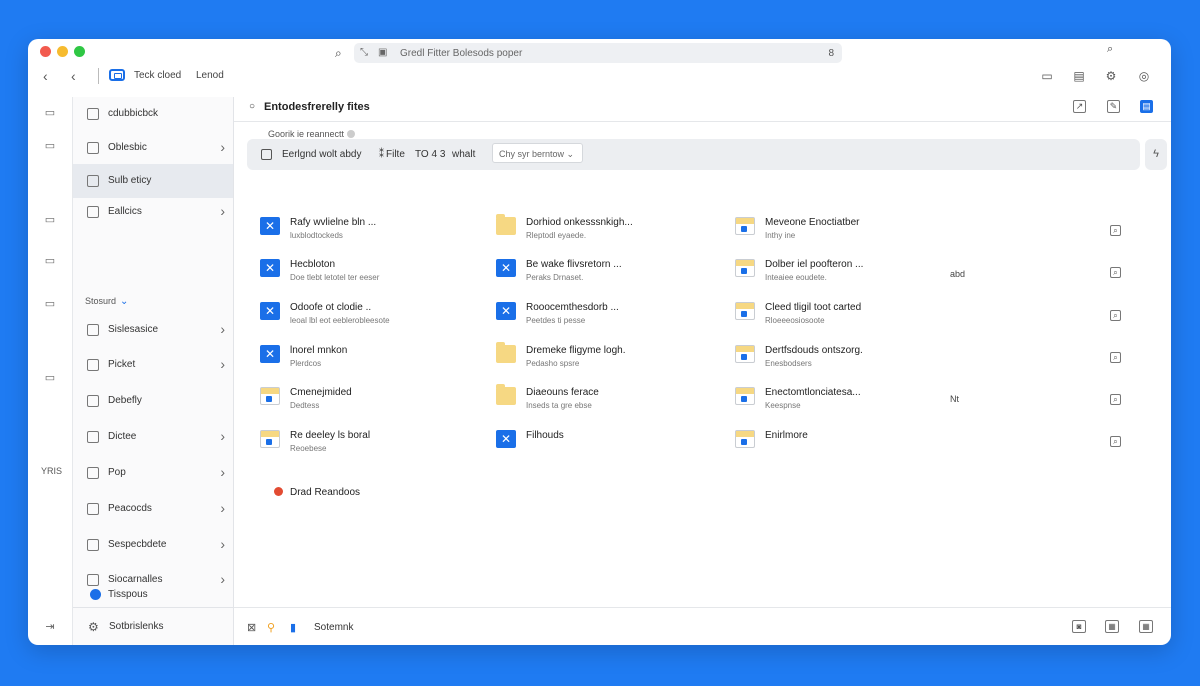  I want to click on archive-icon: ▭, so click(50, 146).